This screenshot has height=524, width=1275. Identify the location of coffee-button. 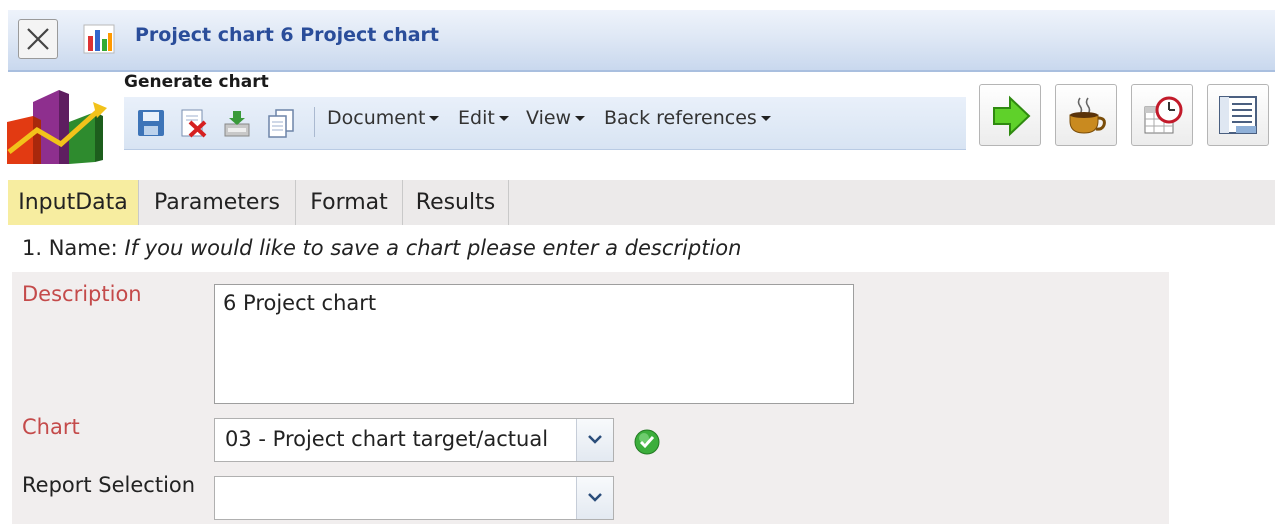
(1086, 115).